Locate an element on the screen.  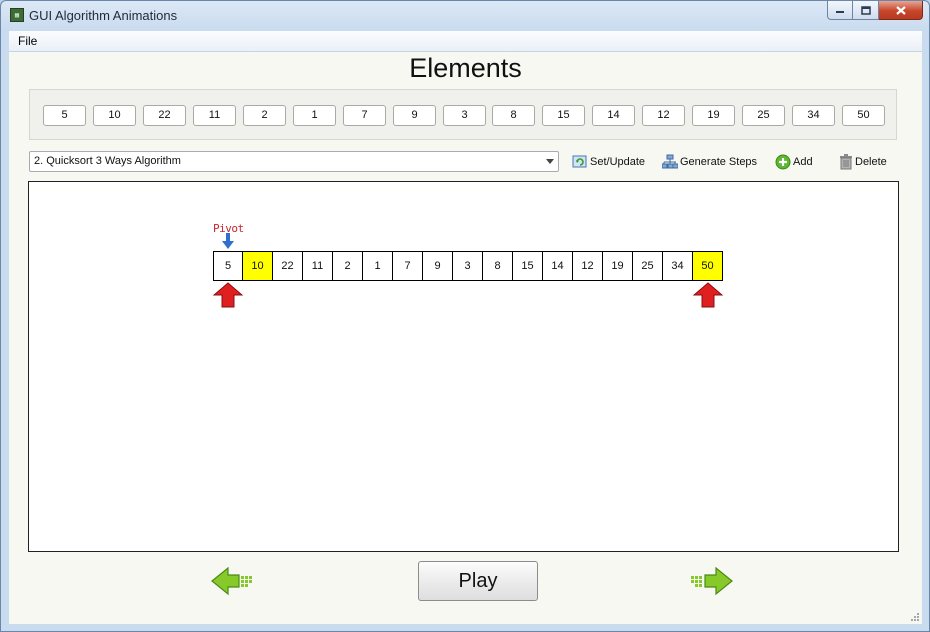
add-button: Add is located at coordinates (794, 162).